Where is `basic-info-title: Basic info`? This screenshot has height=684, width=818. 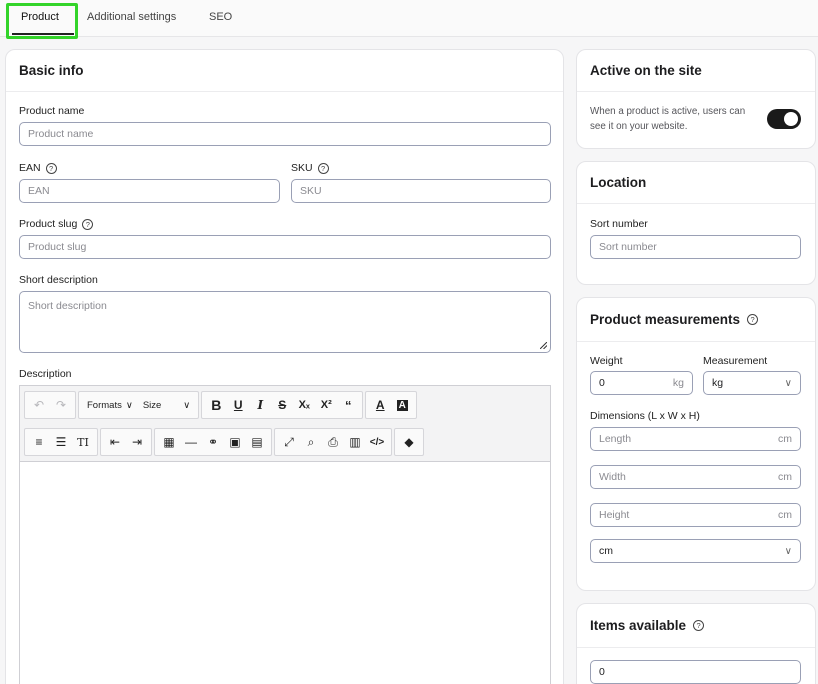
basic-info-title: Basic info is located at coordinates (284, 71).